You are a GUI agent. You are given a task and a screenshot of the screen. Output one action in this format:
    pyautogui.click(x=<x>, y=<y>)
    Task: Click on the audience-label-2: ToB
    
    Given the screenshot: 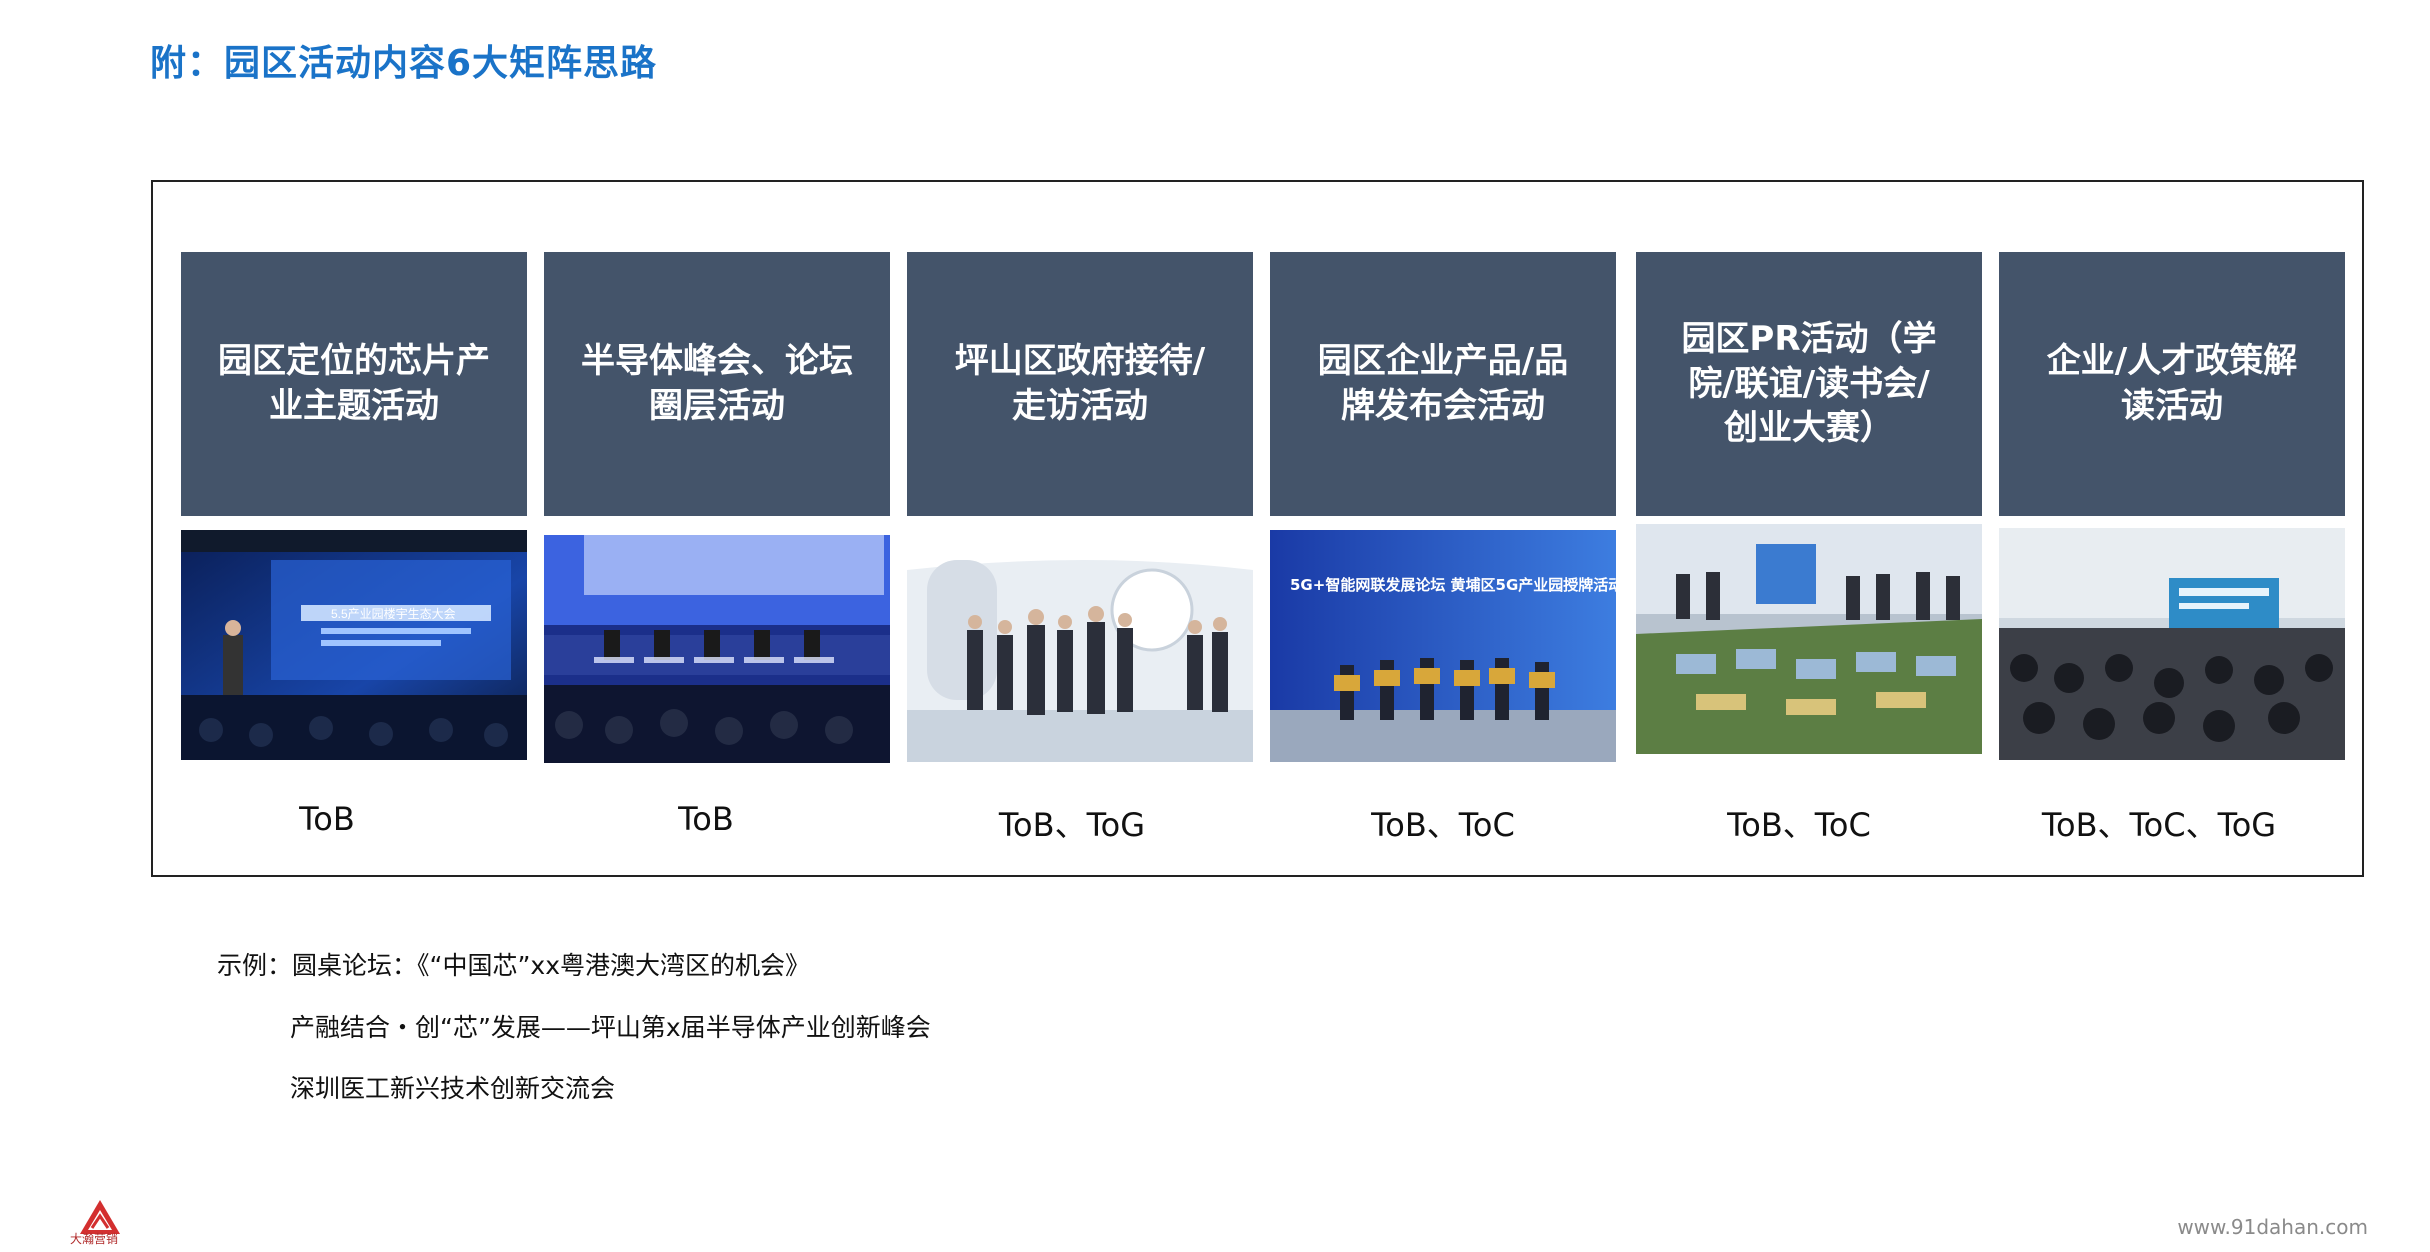 What is the action you would take?
    pyautogui.click(x=706, y=819)
    